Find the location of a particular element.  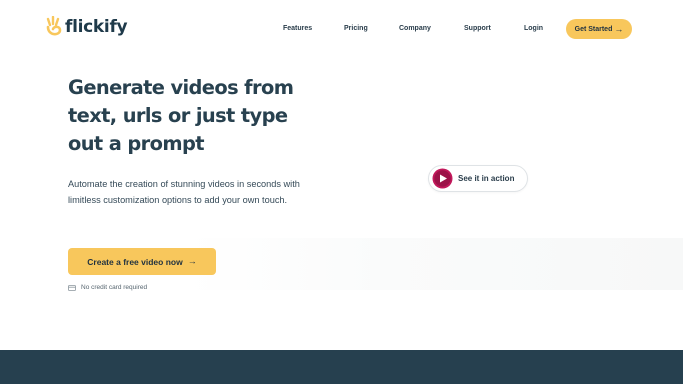

play-icon is located at coordinates (442, 178).